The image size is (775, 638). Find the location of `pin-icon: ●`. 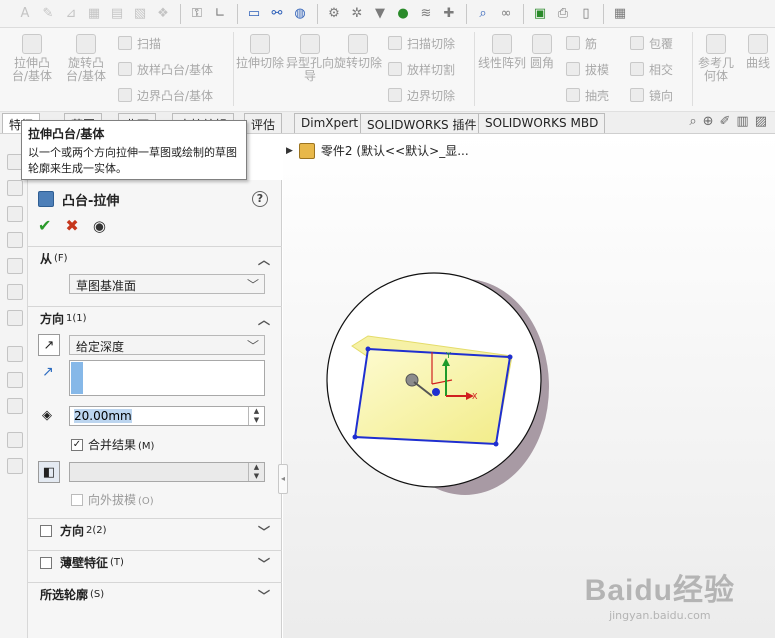

pin-icon: ● is located at coordinates (403, 14).